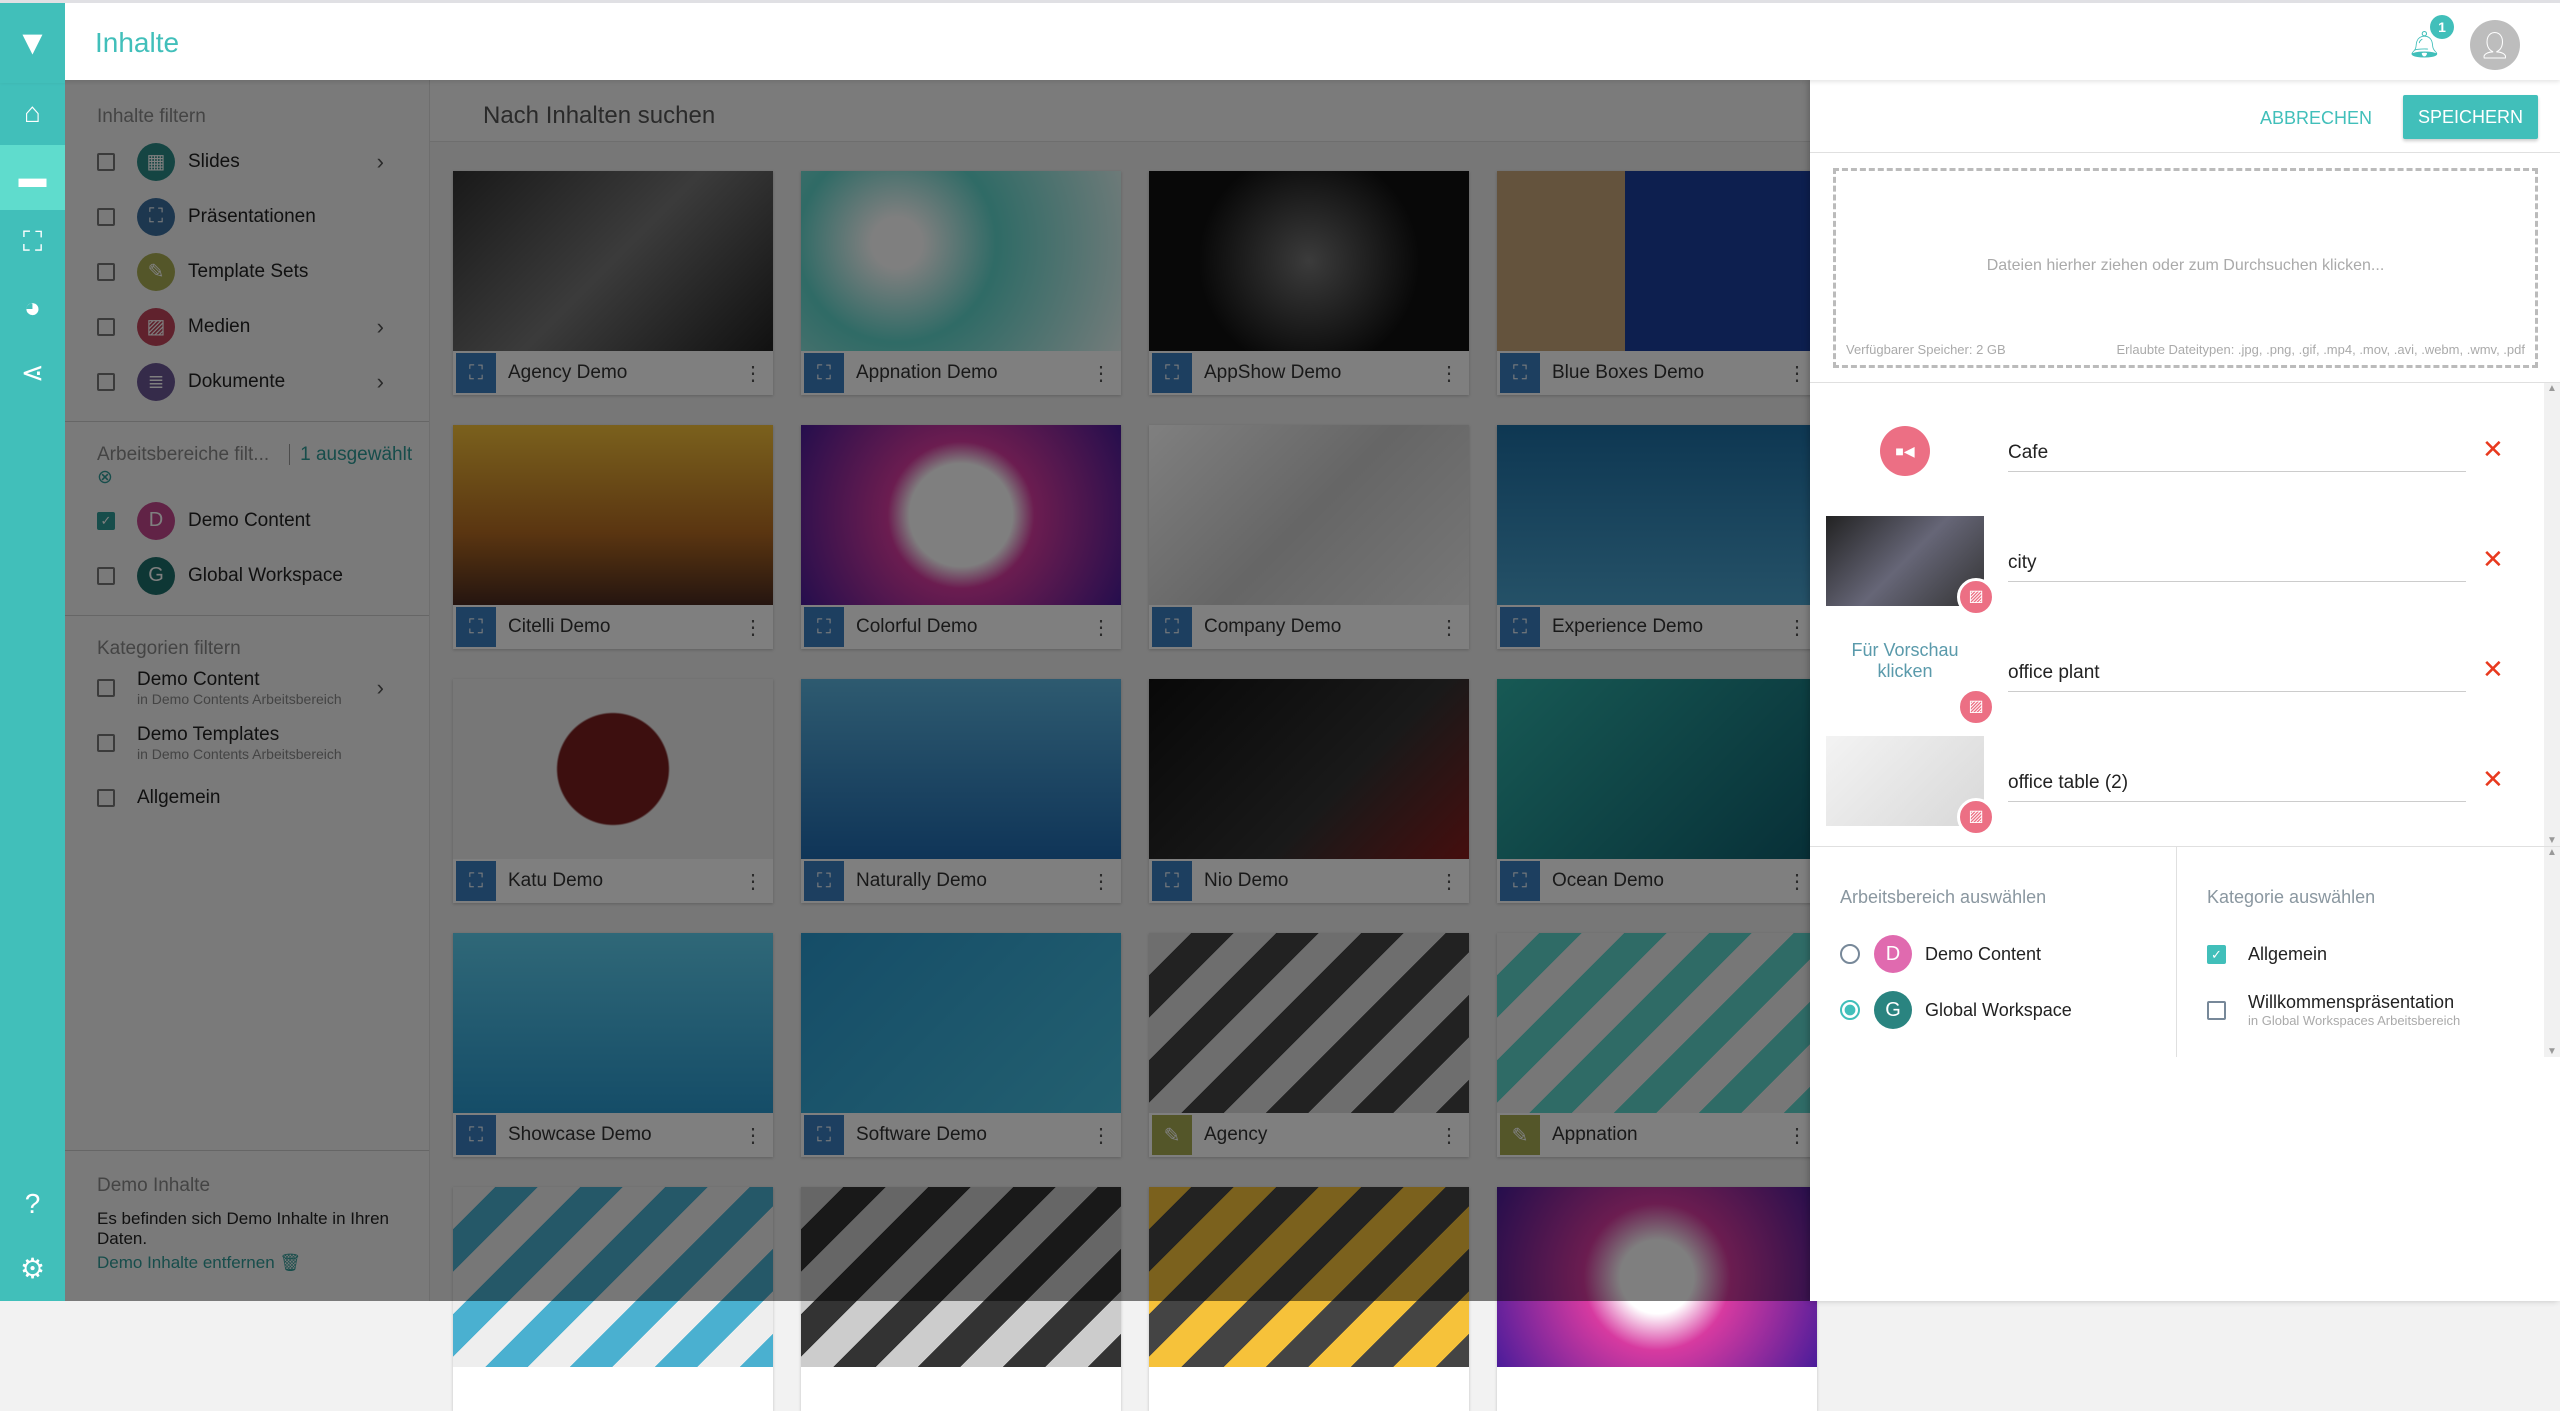 The image size is (2560, 1411). Describe the element at coordinates (2216, 954) in the screenshot. I see `checkbox: ✓` at that location.